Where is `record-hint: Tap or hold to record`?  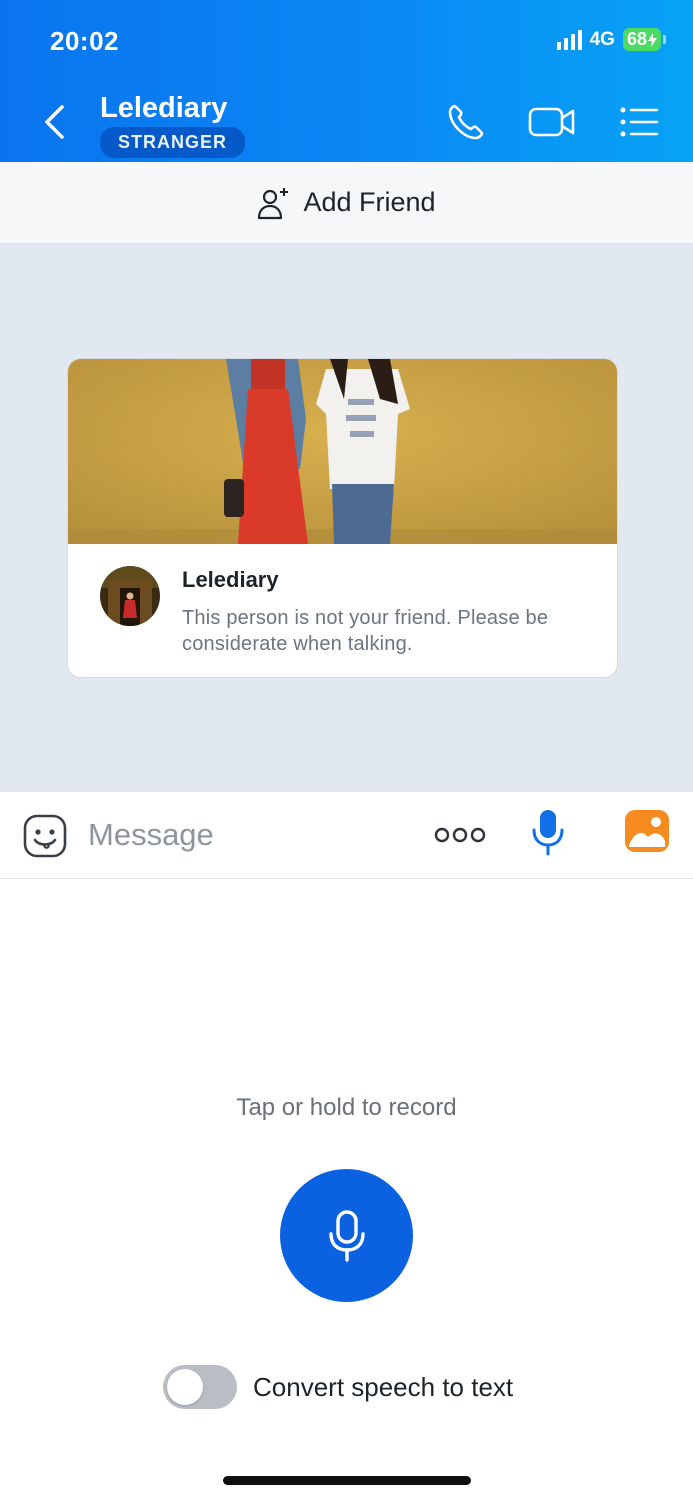 record-hint: Tap or hold to record is located at coordinates (346, 1107).